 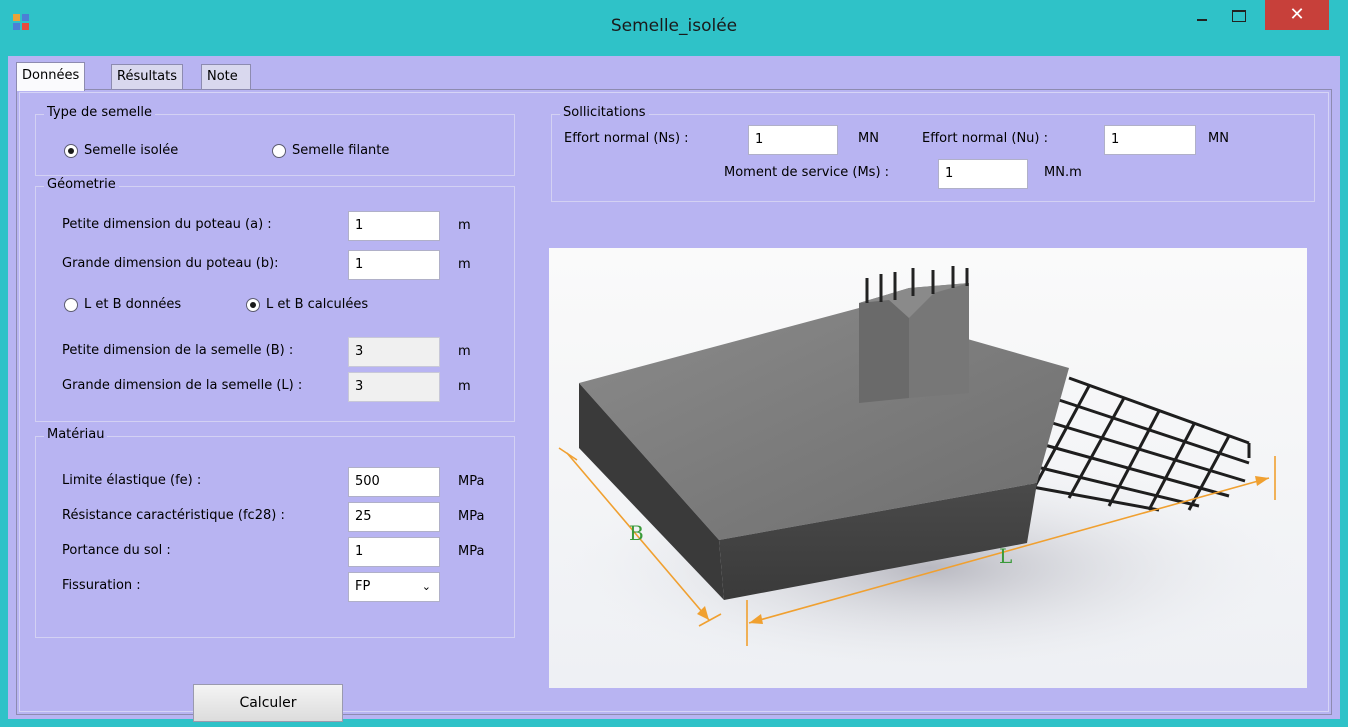 I want to click on window-title: Semelle_isolée, so click(x=674, y=26).